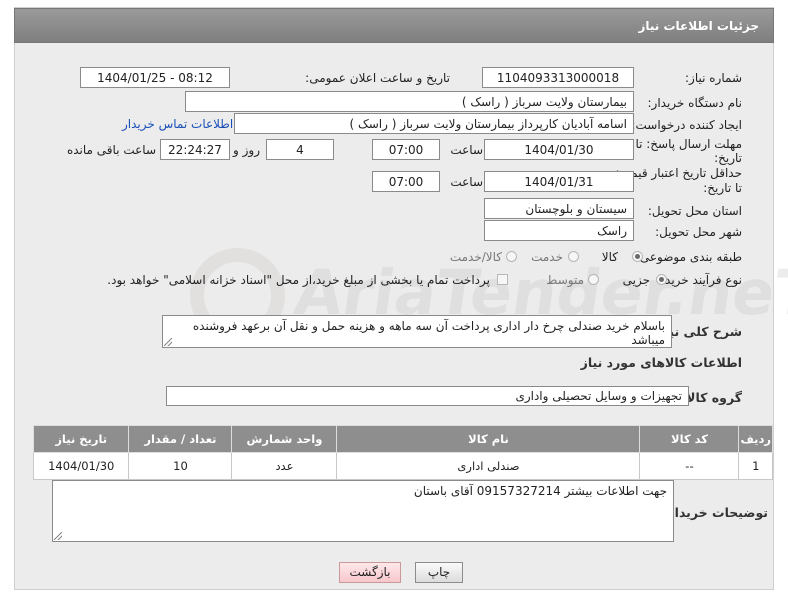 This screenshot has width=788, height=598. What do you see at coordinates (722, 188) in the screenshot?
I see `price-validity-label-date: تا تاریخ:` at bounding box center [722, 188].